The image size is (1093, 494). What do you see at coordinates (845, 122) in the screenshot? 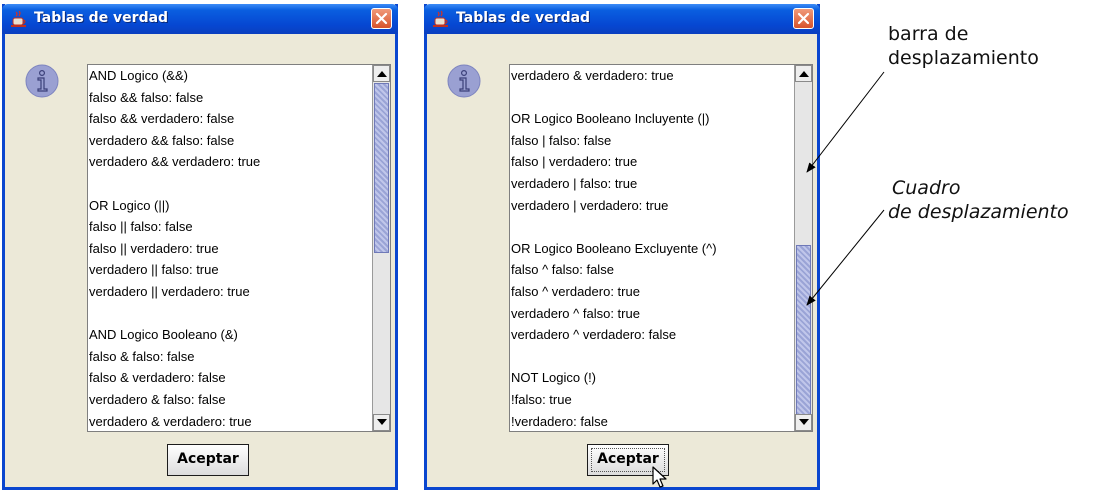
I see `scrollbar-arrow` at bounding box center [845, 122].